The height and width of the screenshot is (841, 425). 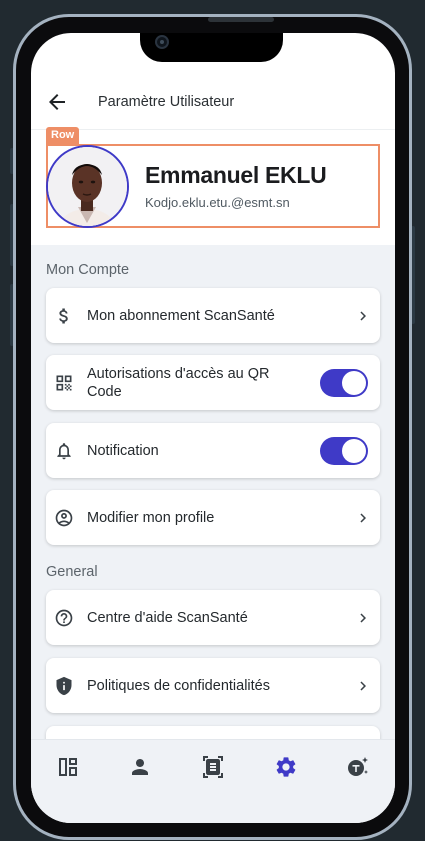 I want to click on document-scanner-icon, so click(x=213, y=767).